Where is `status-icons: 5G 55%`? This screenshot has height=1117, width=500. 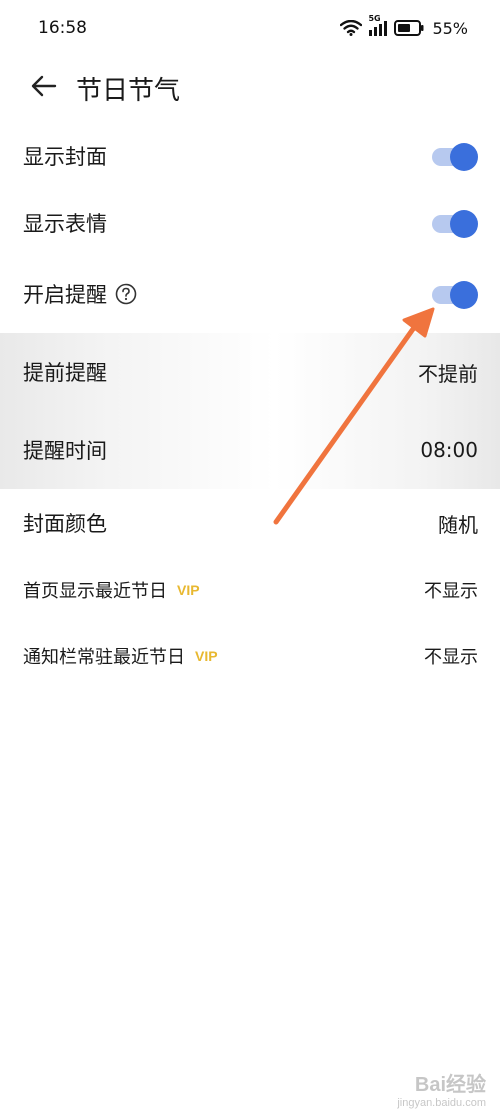 status-icons: 5G 55% is located at coordinates (404, 26).